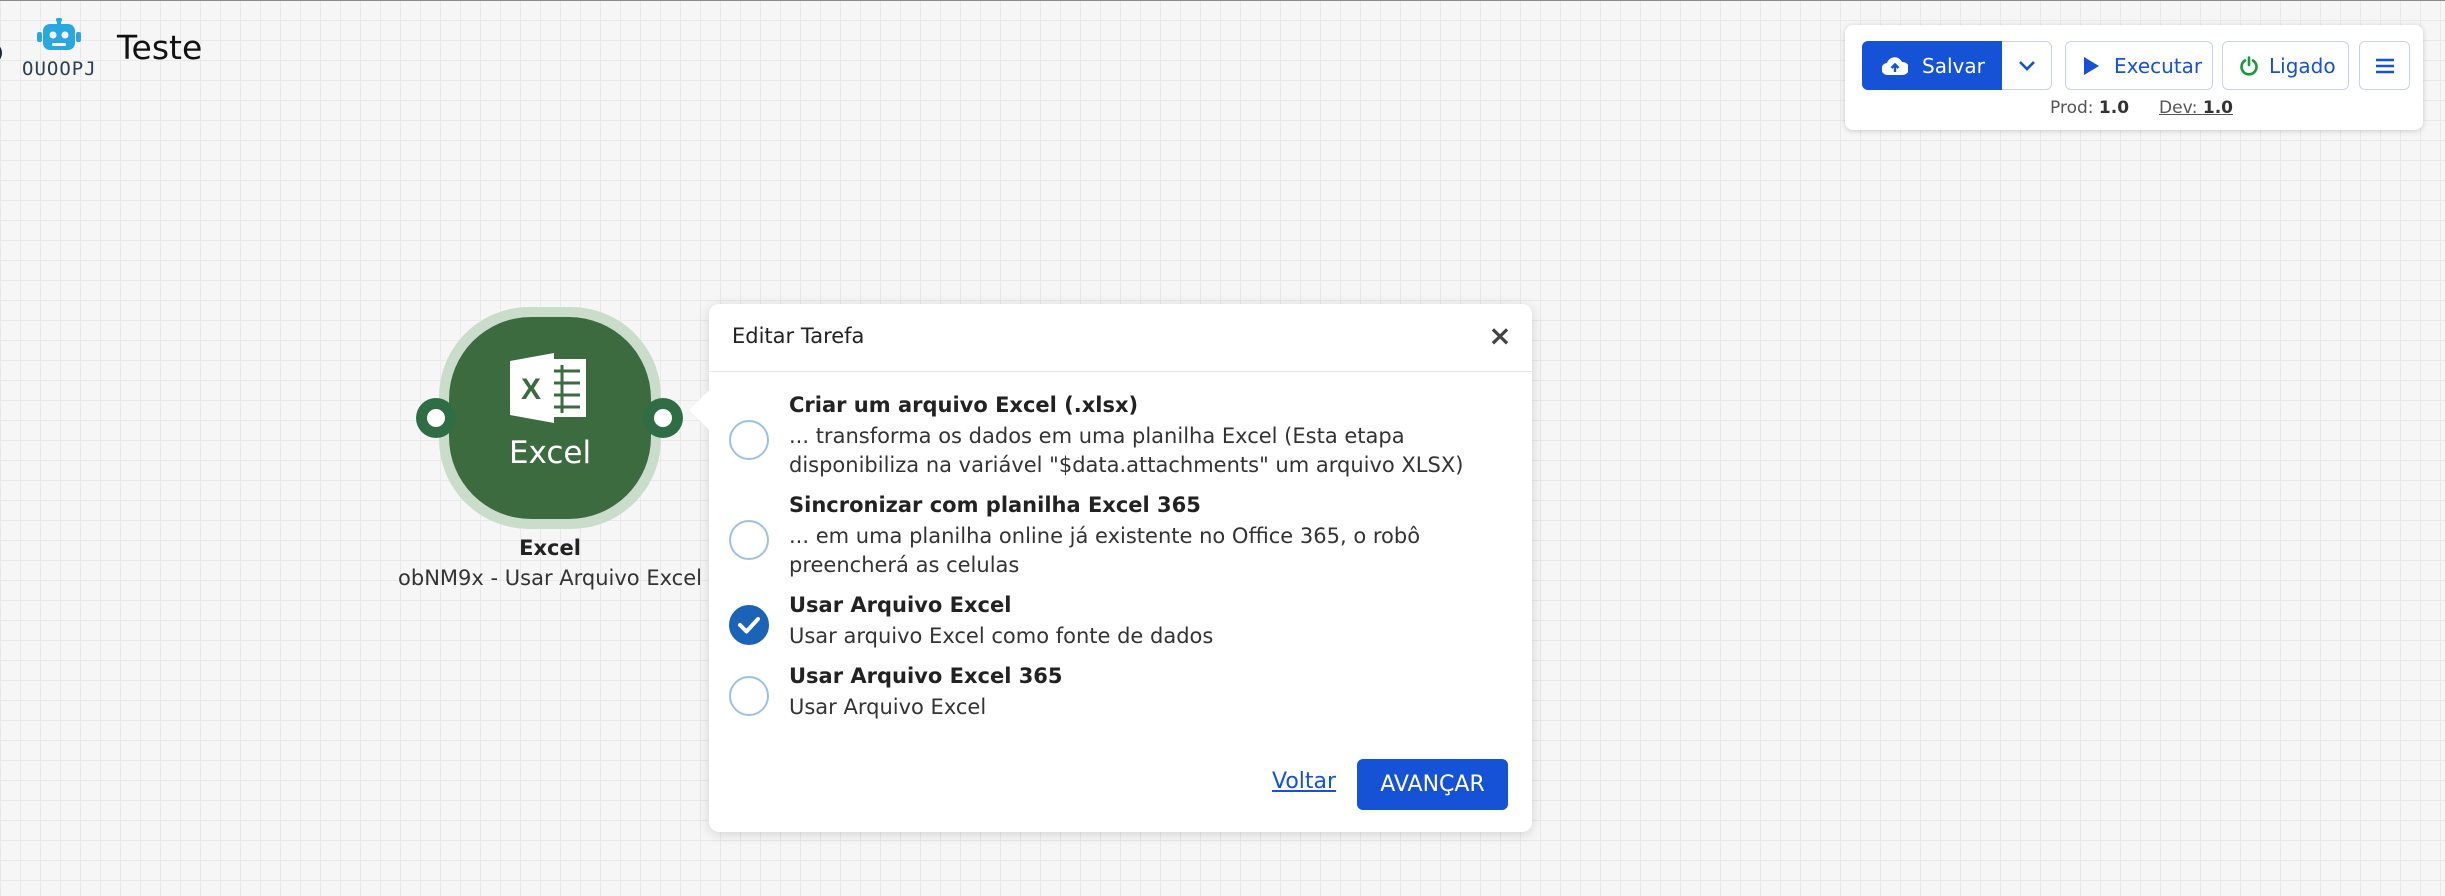  I want to click on save-button: Salvar, so click(1932, 65).